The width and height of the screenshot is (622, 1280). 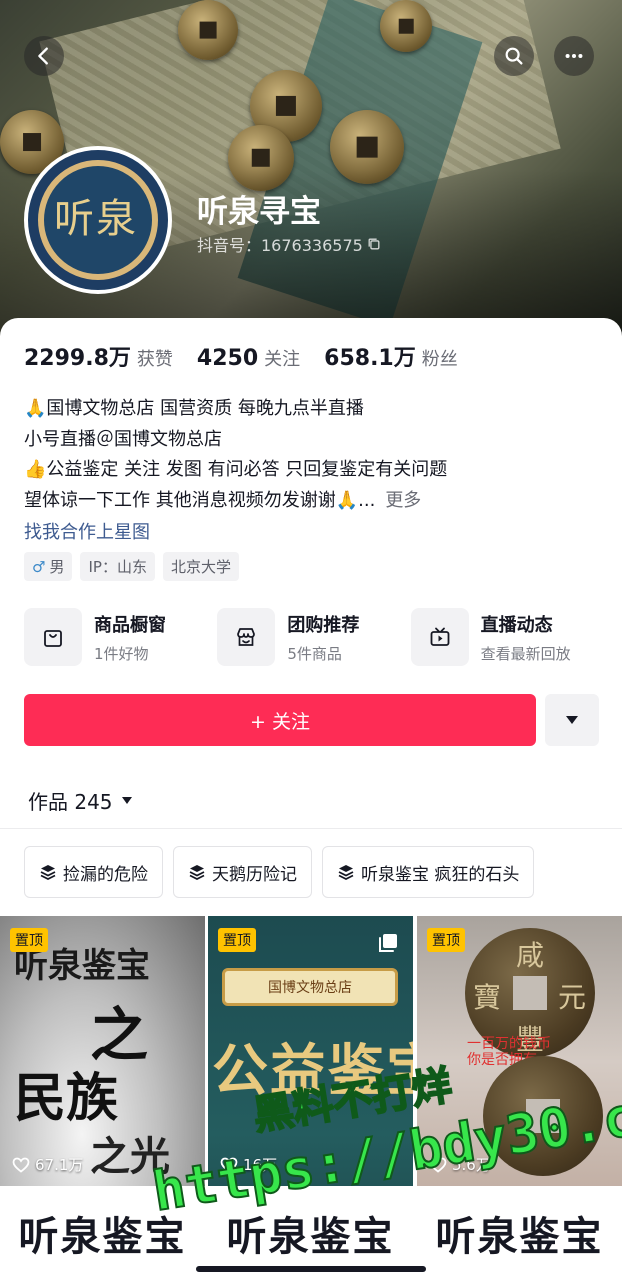 I want to click on tab-works: 作品 245, so click(x=80, y=800).